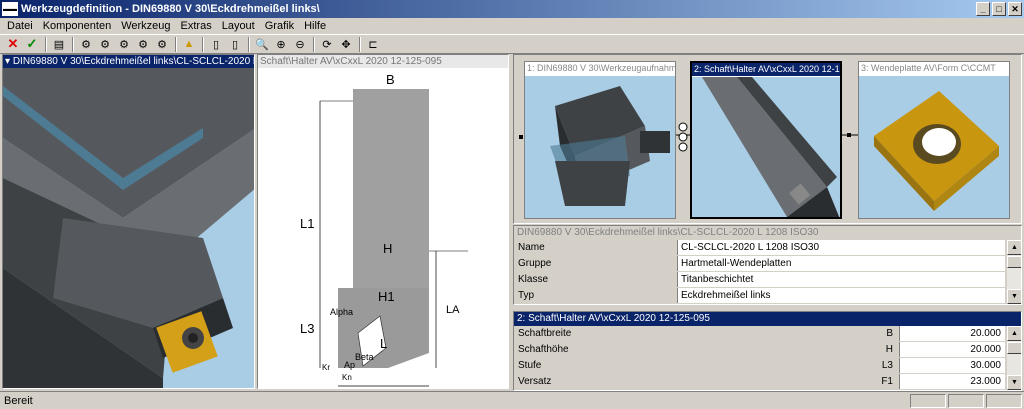 The height and width of the screenshot is (409, 1024). What do you see at coordinates (383, 61) in the screenshot?
I see `drawing-header: Schaft\Halter AV\xCxxL 2020 12-125-095` at bounding box center [383, 61].